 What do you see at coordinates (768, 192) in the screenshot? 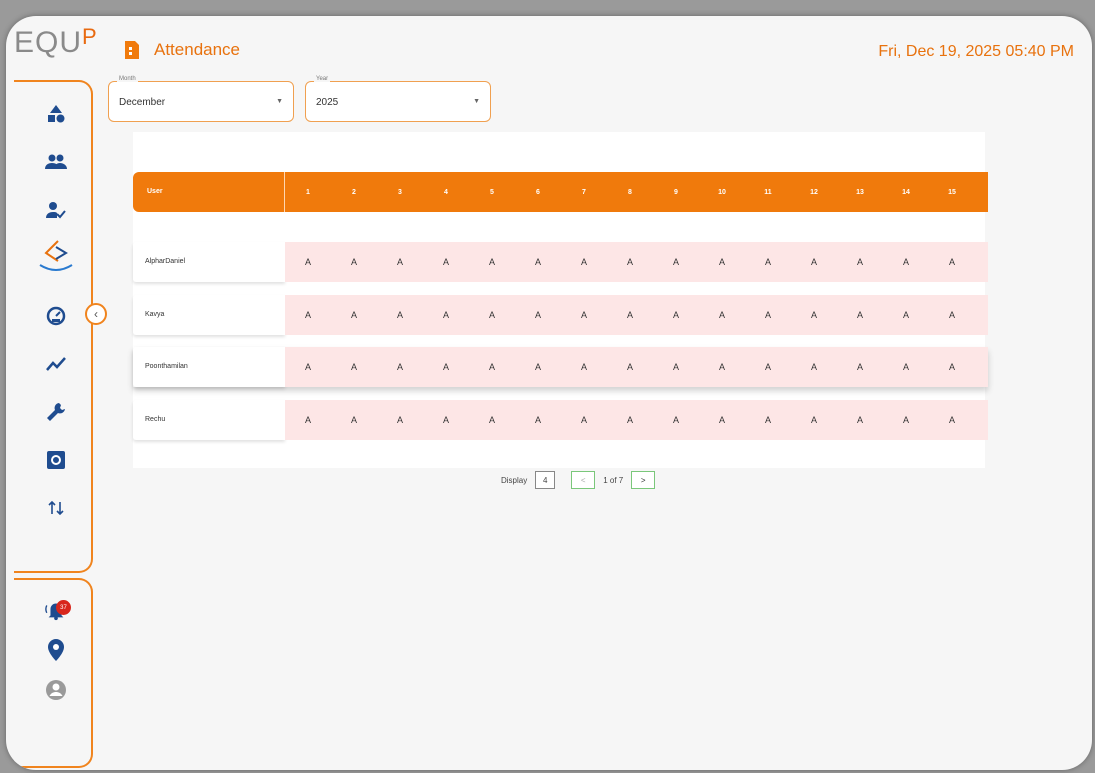
I see `column-header-day: 11` at bounding box center [768, 192].